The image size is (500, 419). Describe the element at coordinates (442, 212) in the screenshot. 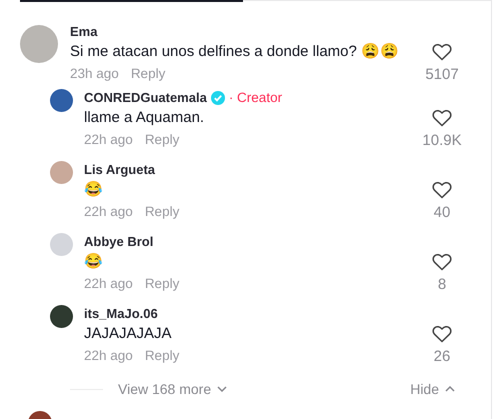

I see `like-count: 40` at that location.